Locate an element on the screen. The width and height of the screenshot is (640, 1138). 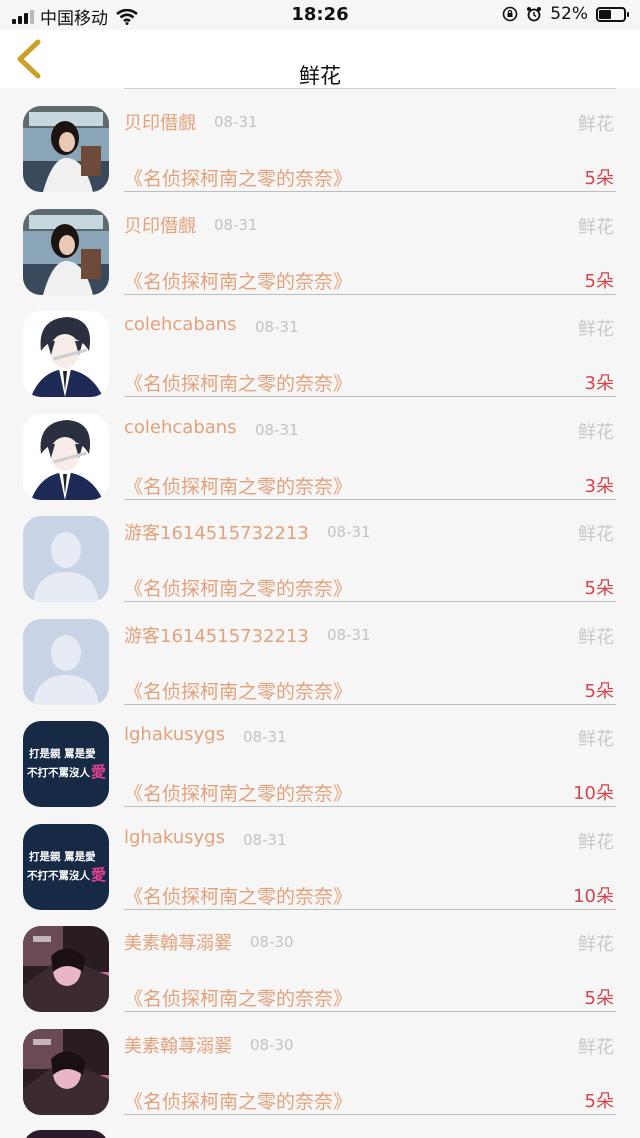
battery-icon is located at coordinates (612, 14).